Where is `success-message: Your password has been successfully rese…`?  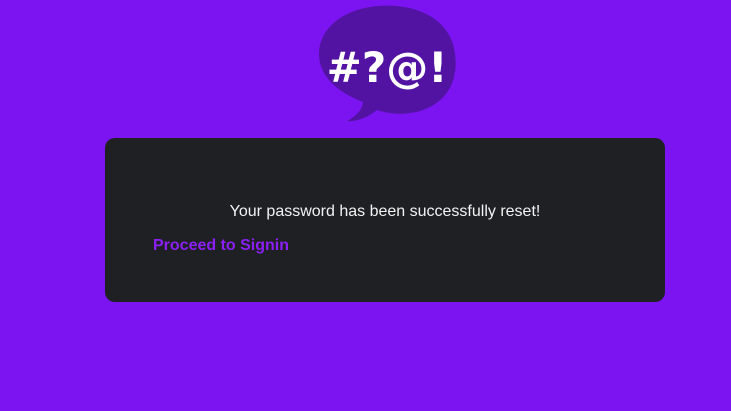 success-message: Your password has been successfully rese… is located at coordinates (385, 211).